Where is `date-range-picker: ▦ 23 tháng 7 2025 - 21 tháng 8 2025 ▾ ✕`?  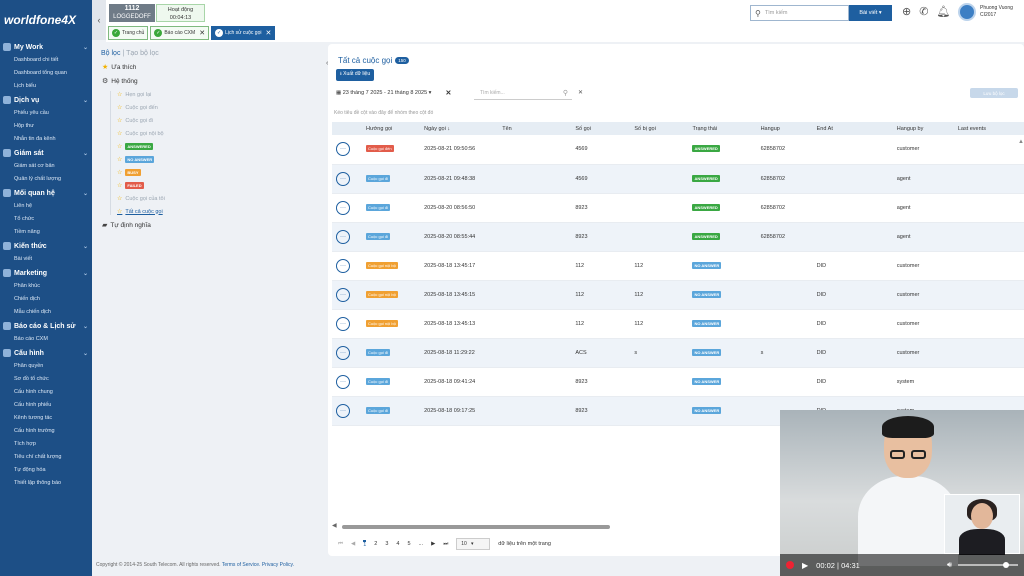 date-range-picker: ▦ 23 tháng 7 2025 - 21 tháng 8 2025 ▾ ✕ is located at coordinates (393, 93).